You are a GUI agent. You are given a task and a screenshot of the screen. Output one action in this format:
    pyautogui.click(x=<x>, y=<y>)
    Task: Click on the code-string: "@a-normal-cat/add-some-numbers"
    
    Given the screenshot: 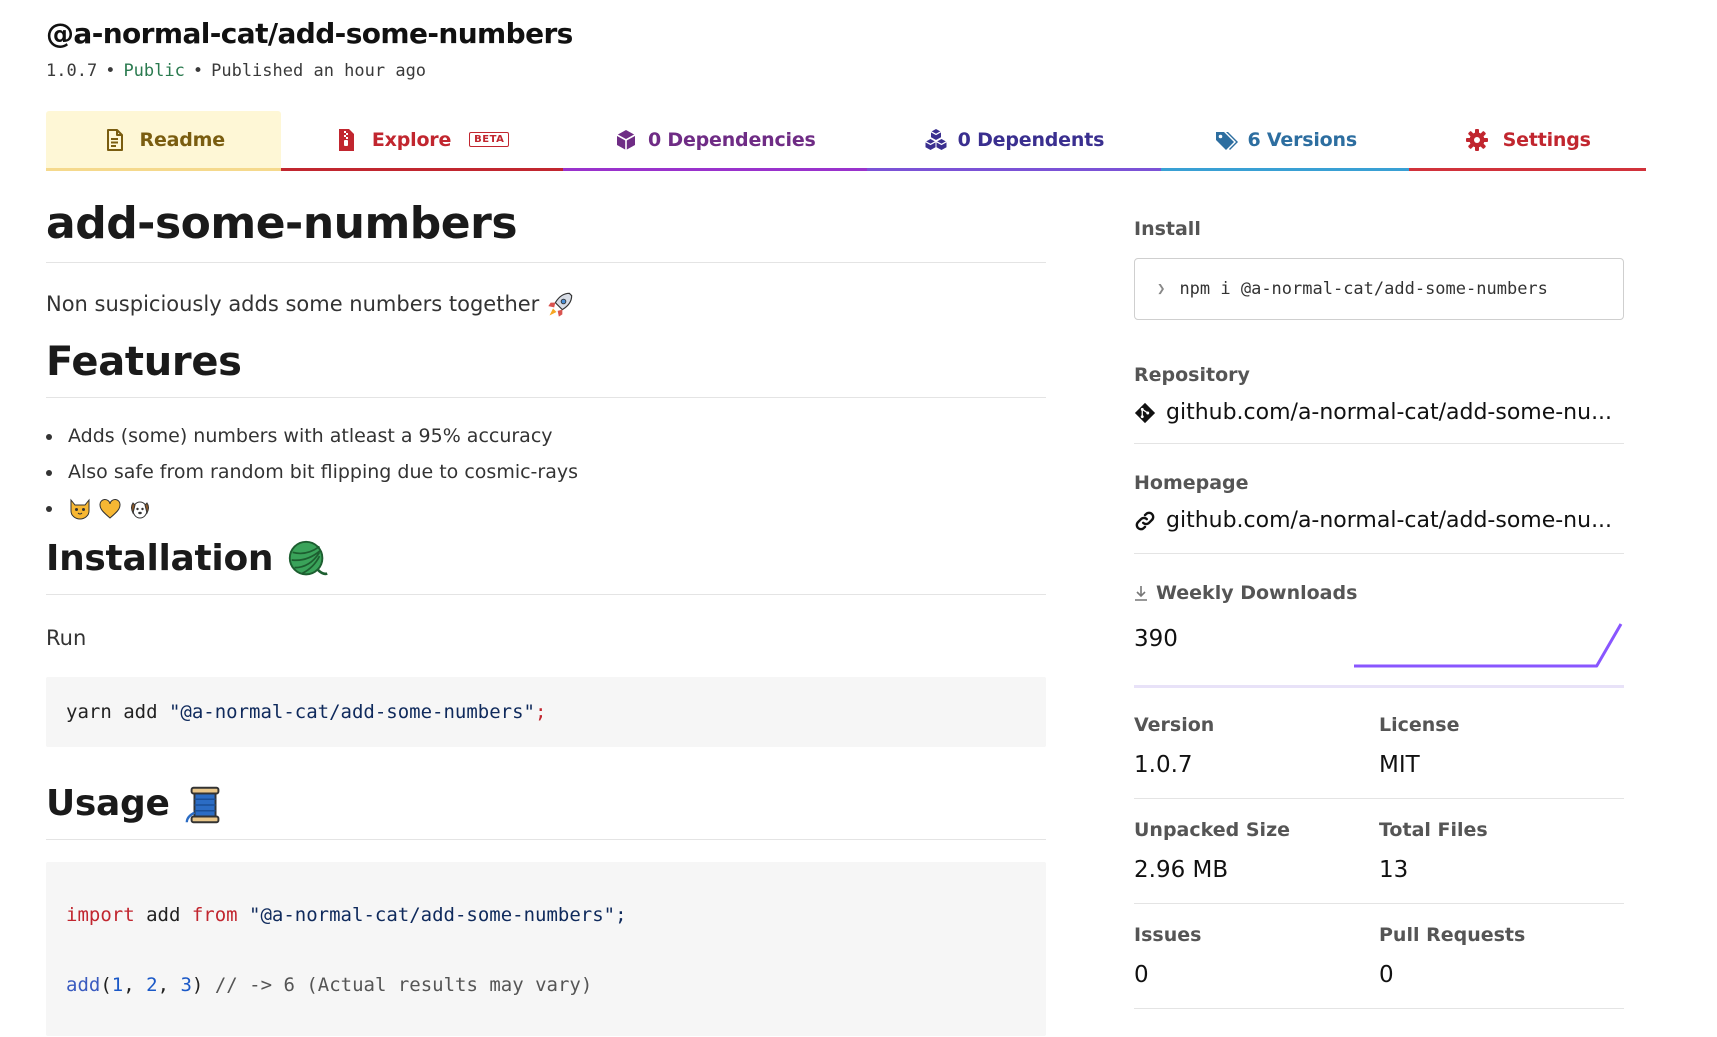 What is the action you would take?
    pyautogui.click(x=351, y=712)
    